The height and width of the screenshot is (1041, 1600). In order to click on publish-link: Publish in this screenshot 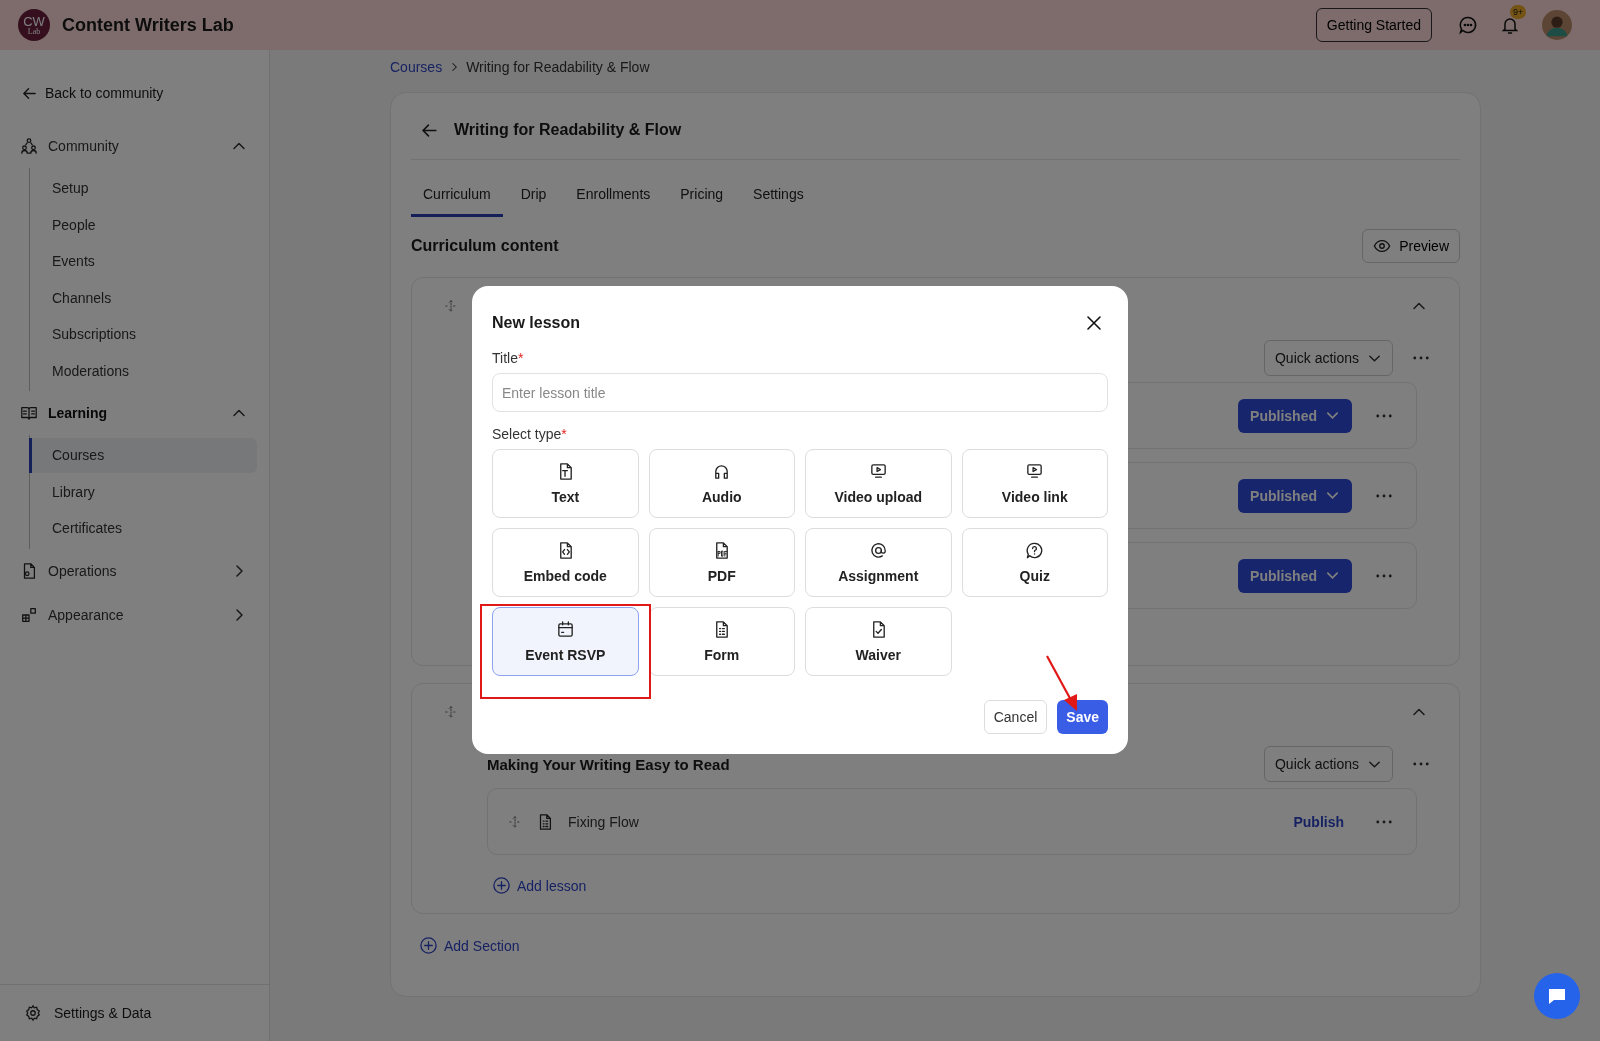, I will do `click(1318, 821)`.